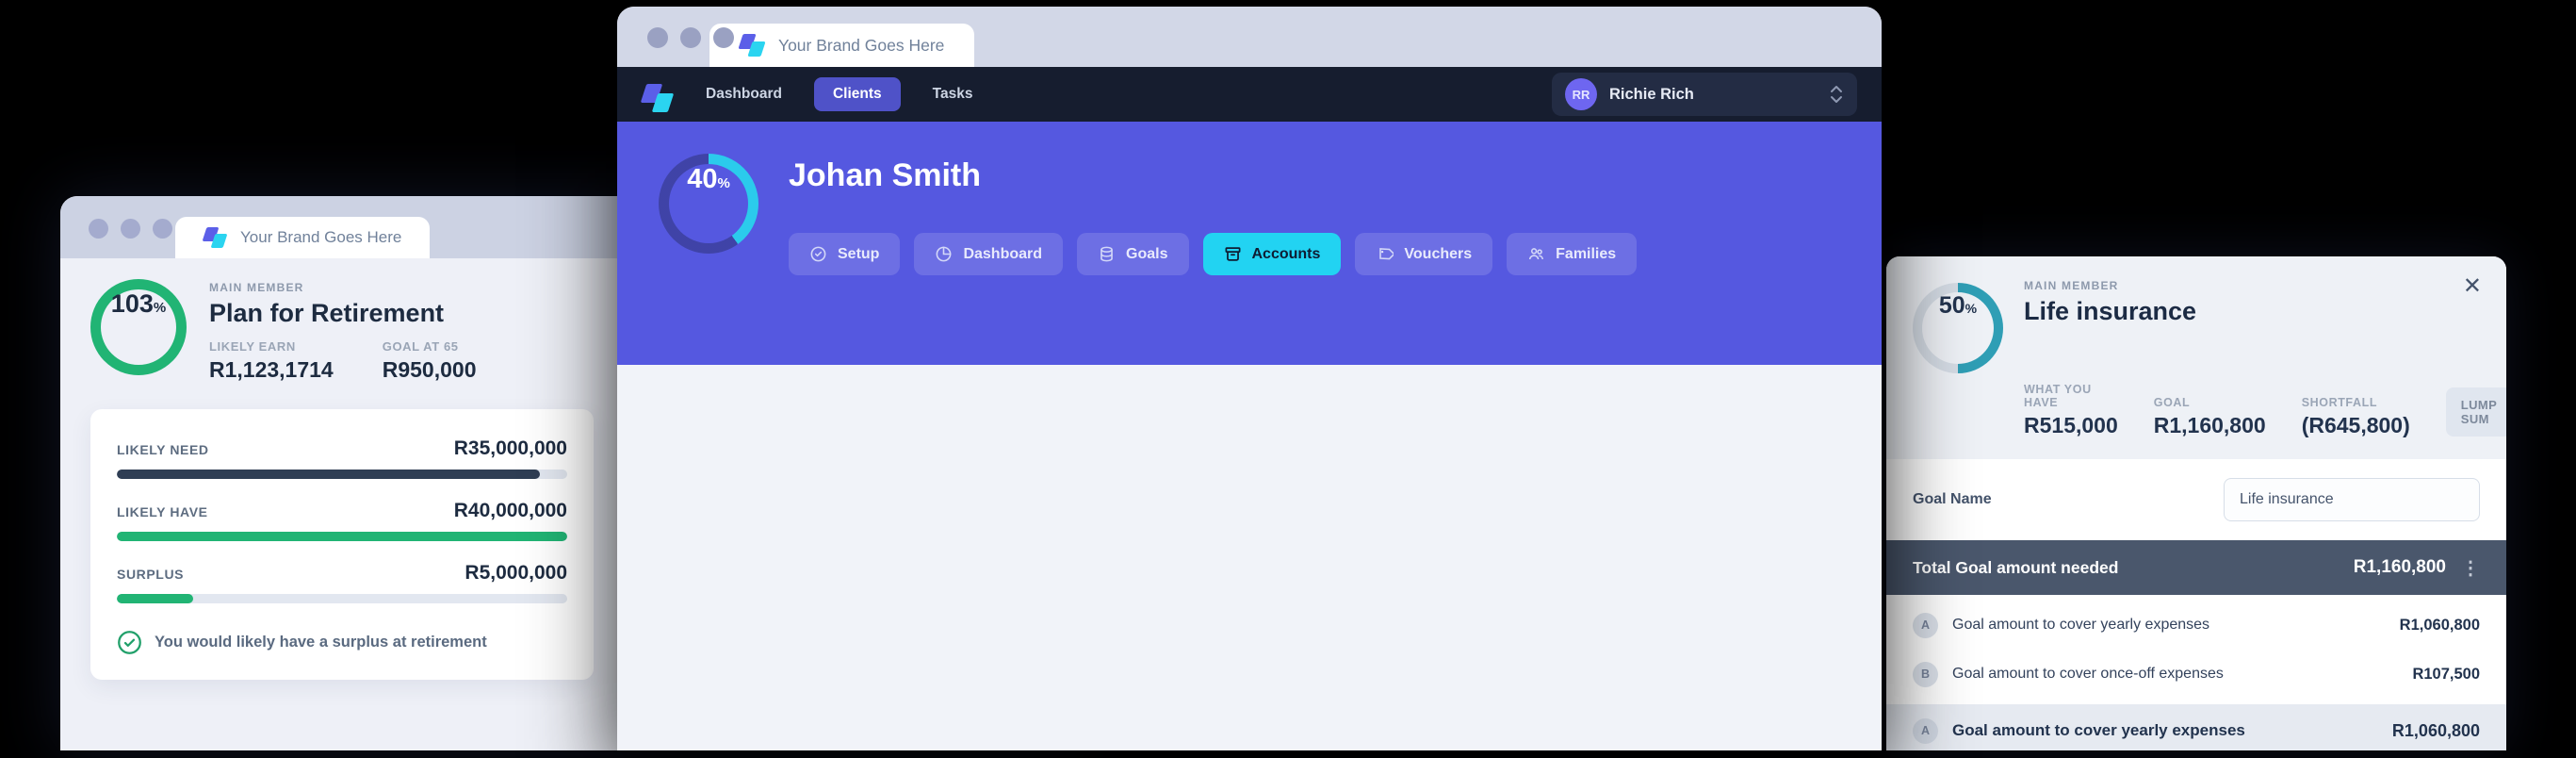 This screenshot has height=758, width=2576. Describe the element at coordinates (2339, 402) in the screenshot. I see `stat-label: Shortfall` at that location.